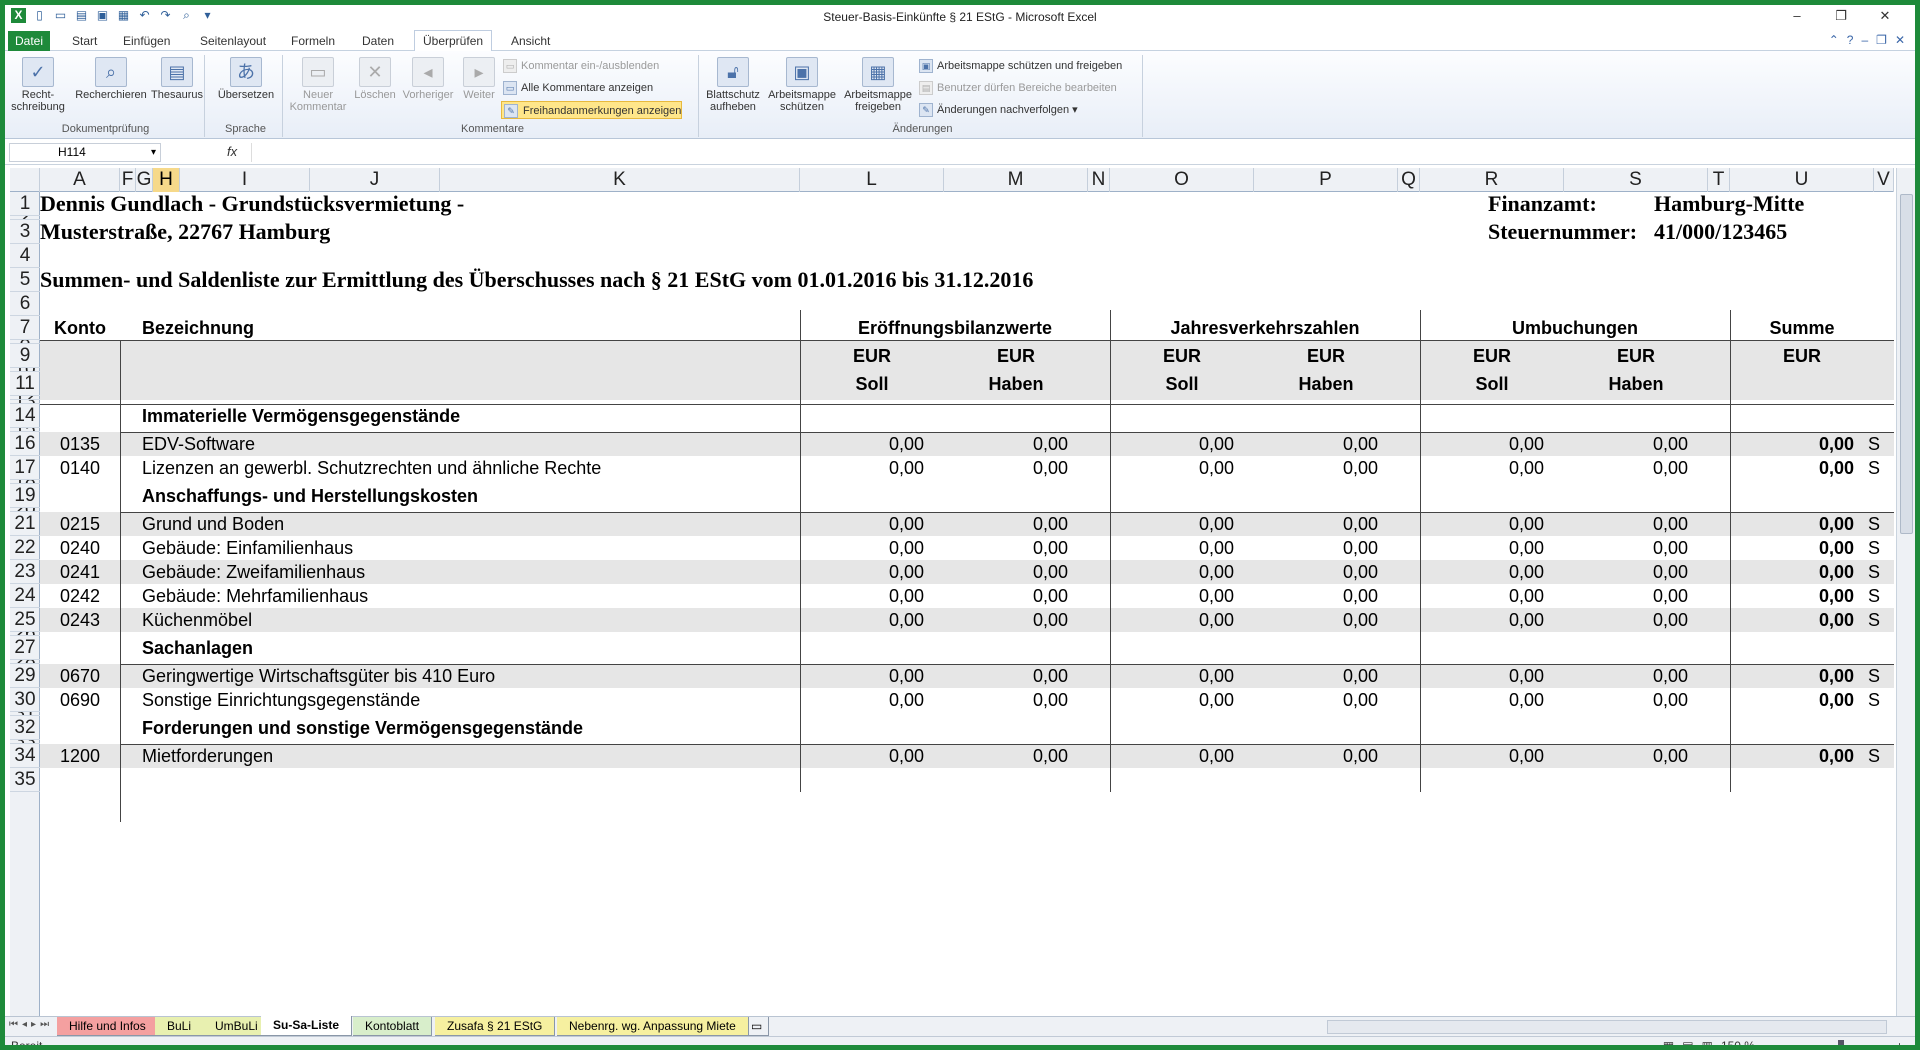 Image resolution: width=1920 pixels, height=1050 pixels. Describe the element at coordinates (495, 1026) in the screenshot. I see `sheet-tab: Zusafa § 21 EStG` at that location.